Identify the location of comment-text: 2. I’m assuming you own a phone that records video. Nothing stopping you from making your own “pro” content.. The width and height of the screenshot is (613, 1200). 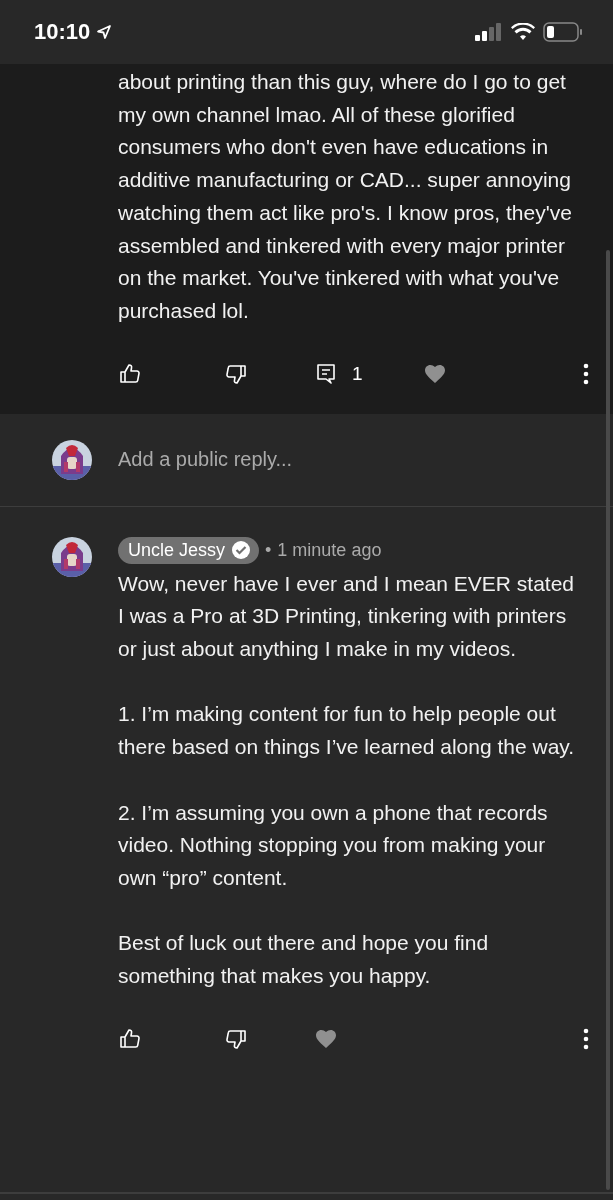
(333, 845).